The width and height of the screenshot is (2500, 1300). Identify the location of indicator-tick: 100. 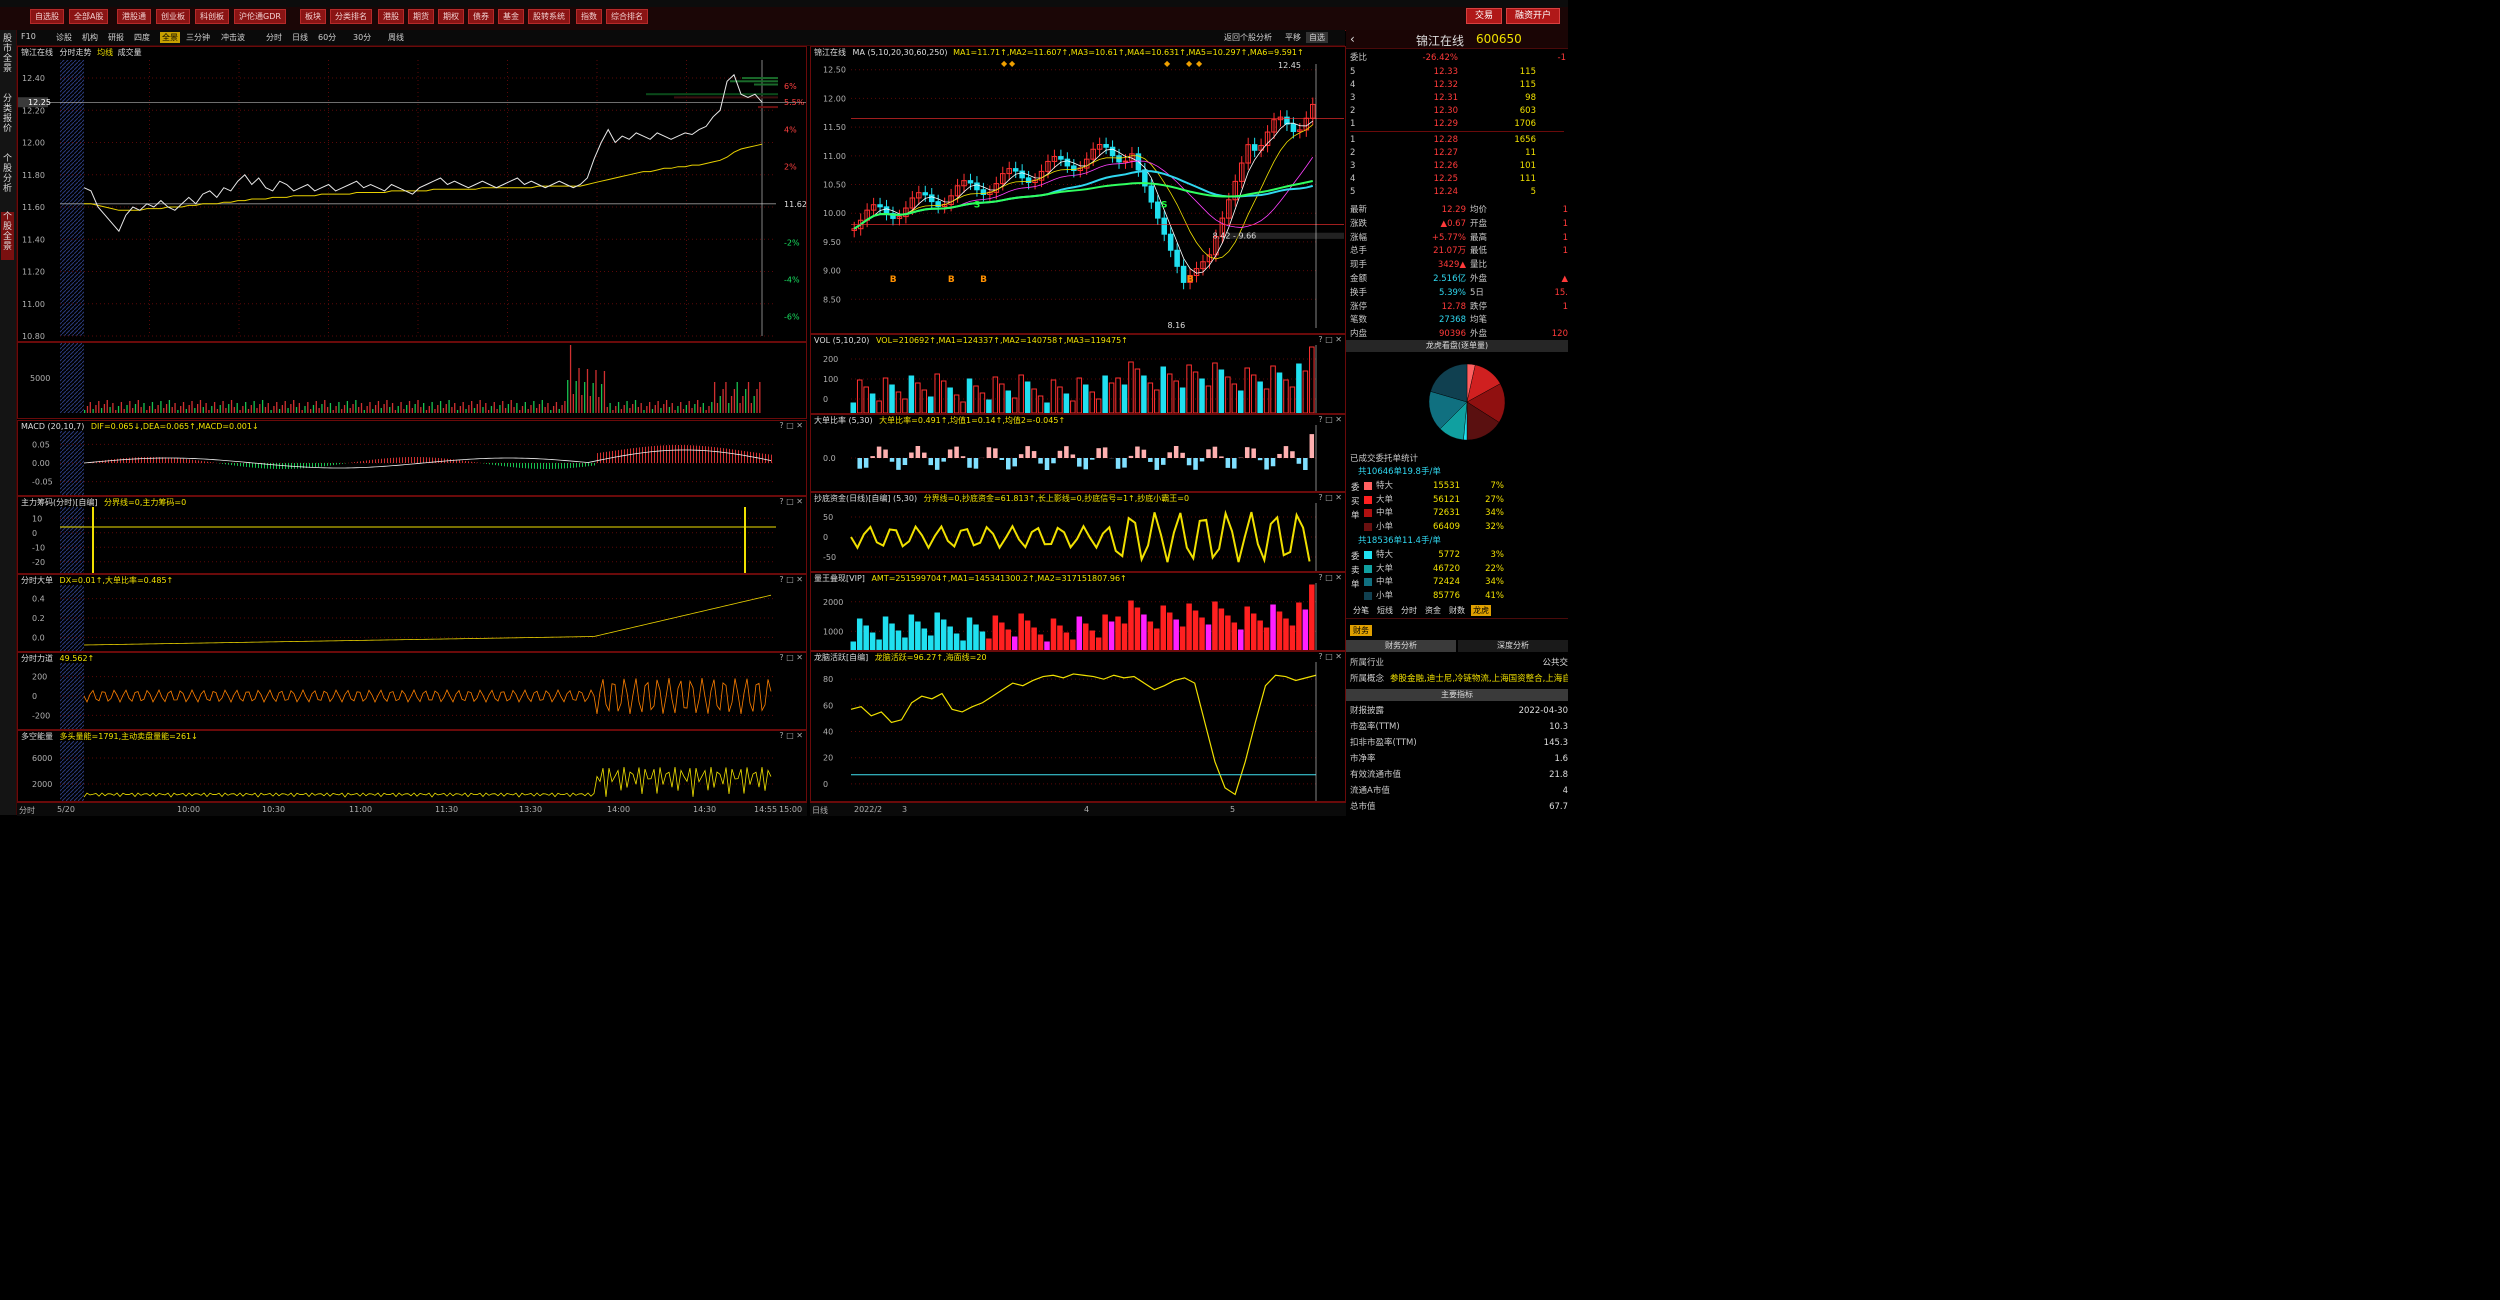
(830, 379).